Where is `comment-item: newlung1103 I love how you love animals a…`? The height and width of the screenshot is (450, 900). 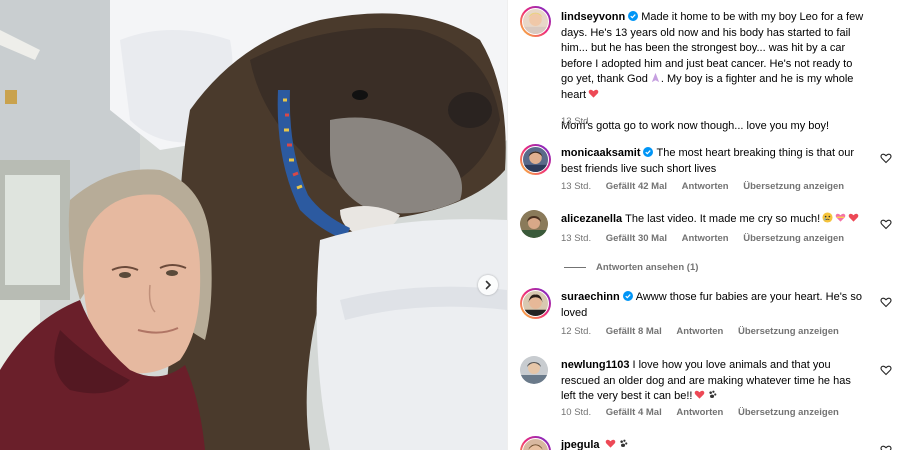
comment-item: newlung1103 I love how you love animals a… is located at coordinates (706, 391).